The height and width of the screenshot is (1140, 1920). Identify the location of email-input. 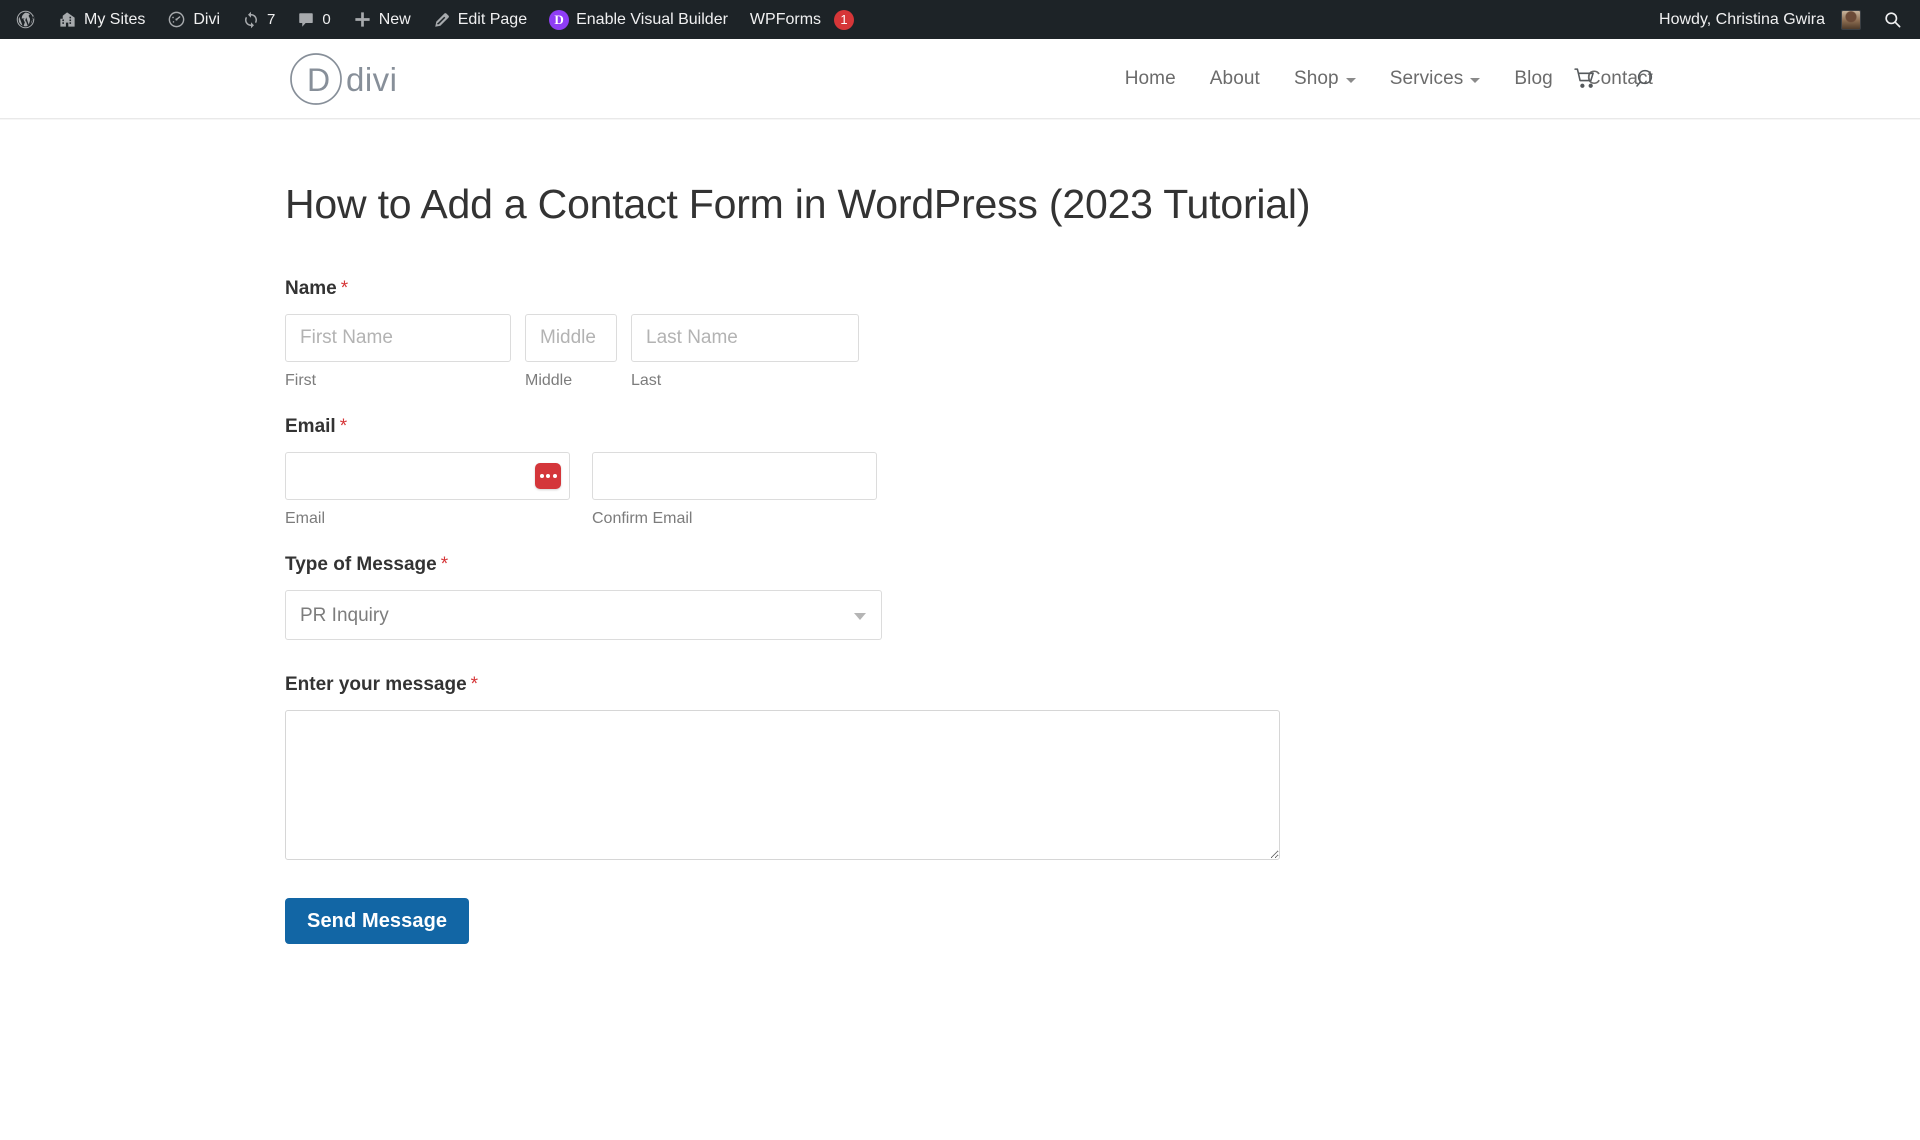
(427, 476).